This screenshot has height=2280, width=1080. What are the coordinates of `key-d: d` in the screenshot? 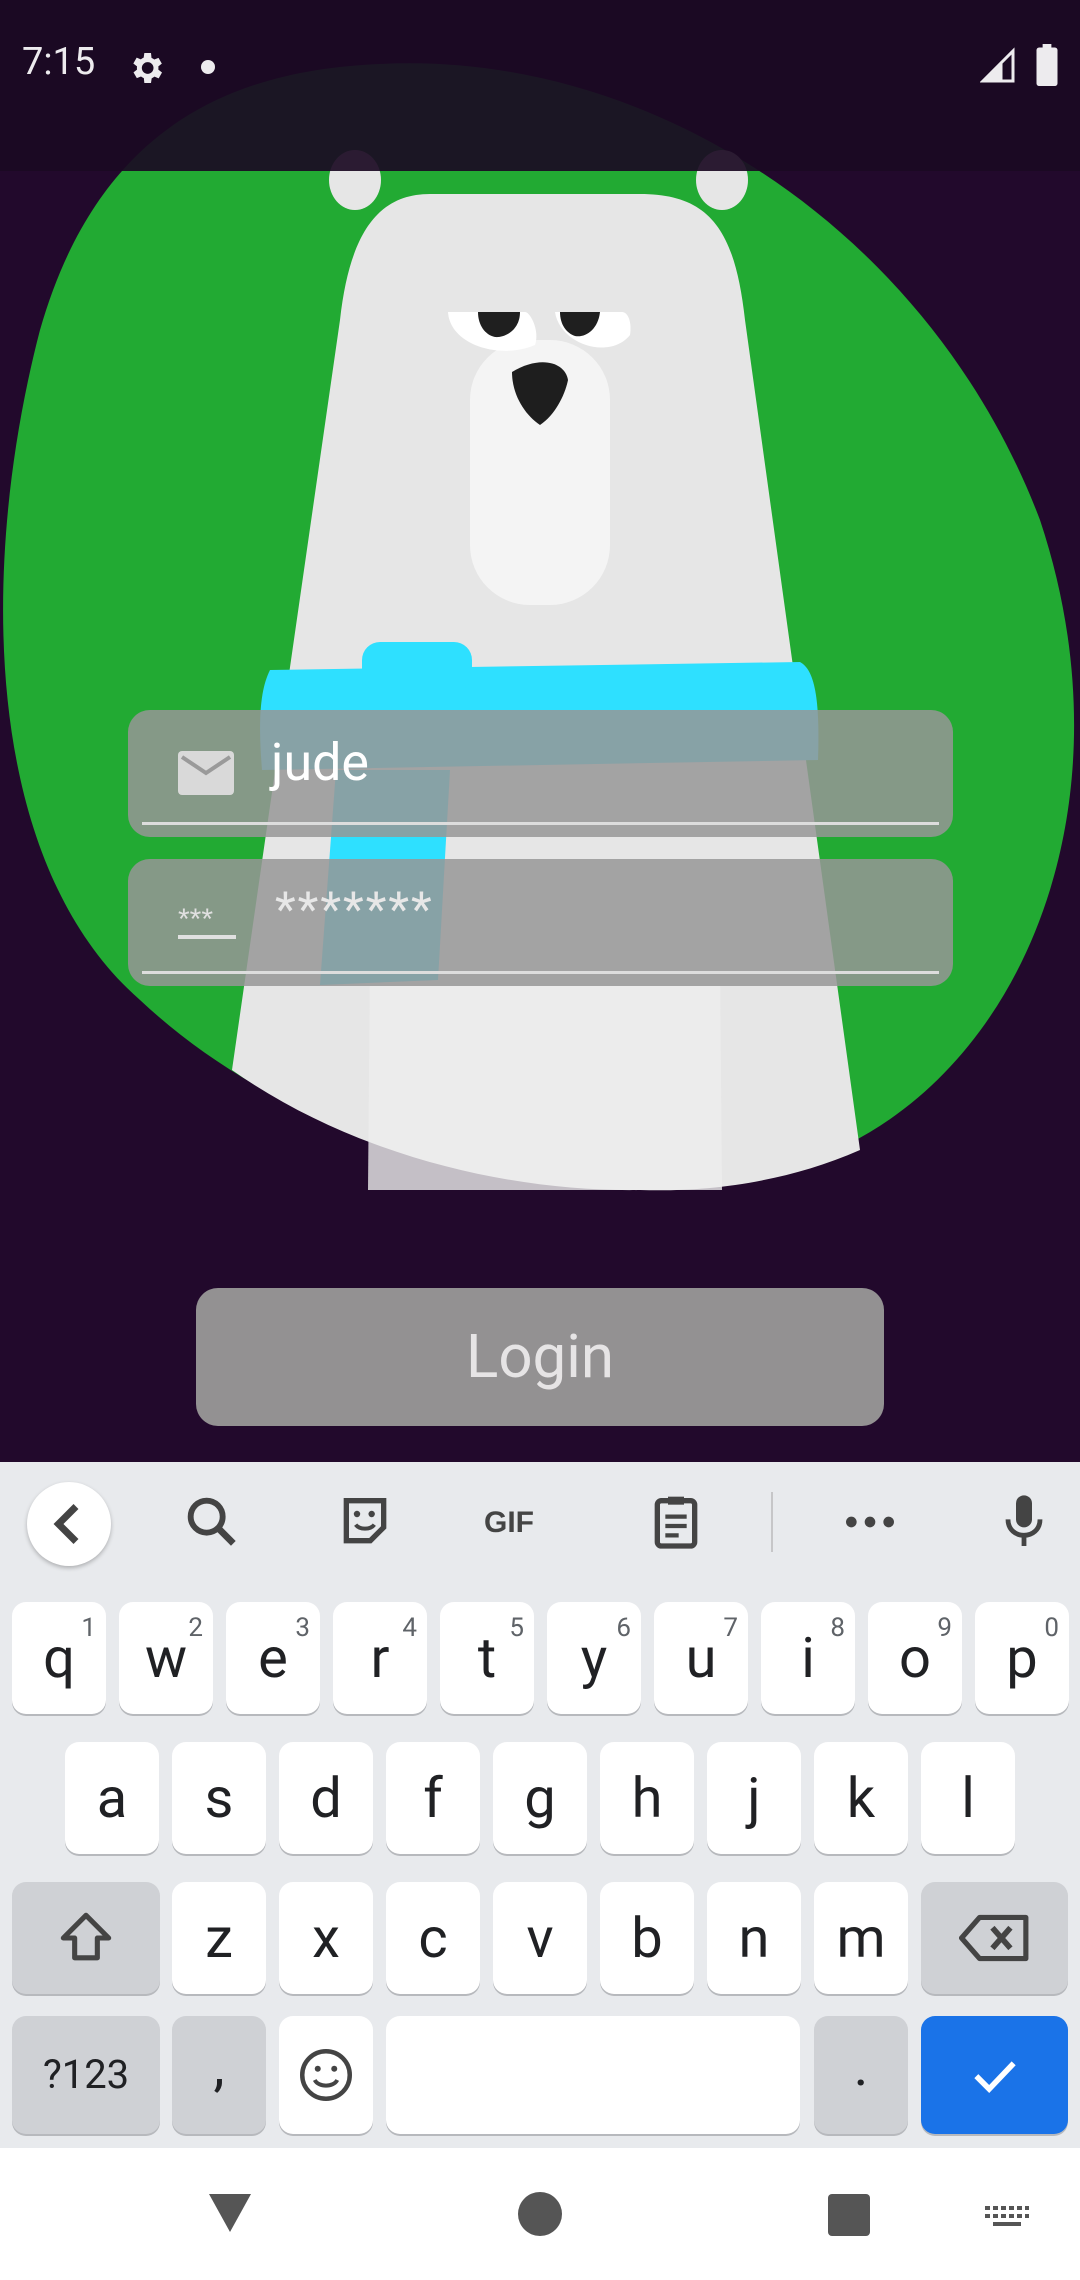 It's located at (326, 1798).